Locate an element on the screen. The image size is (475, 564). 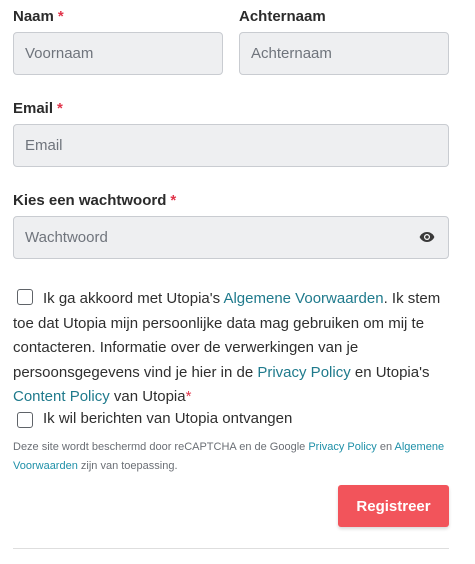
consent-part1: Ik ga akkoord met Utopia's is located at coordinates (133, 298).